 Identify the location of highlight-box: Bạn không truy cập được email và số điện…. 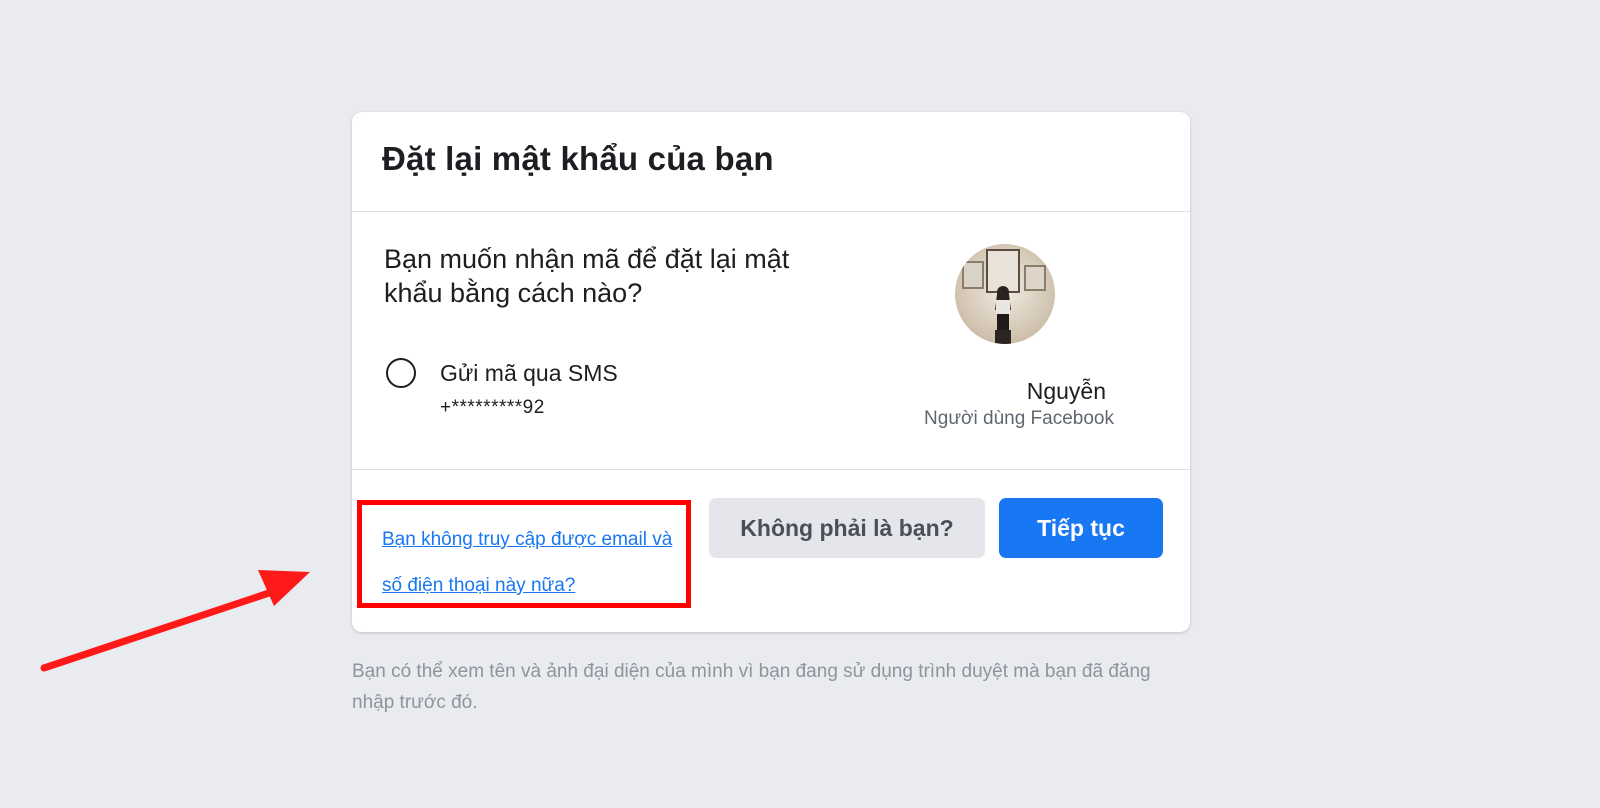
(524, 554).